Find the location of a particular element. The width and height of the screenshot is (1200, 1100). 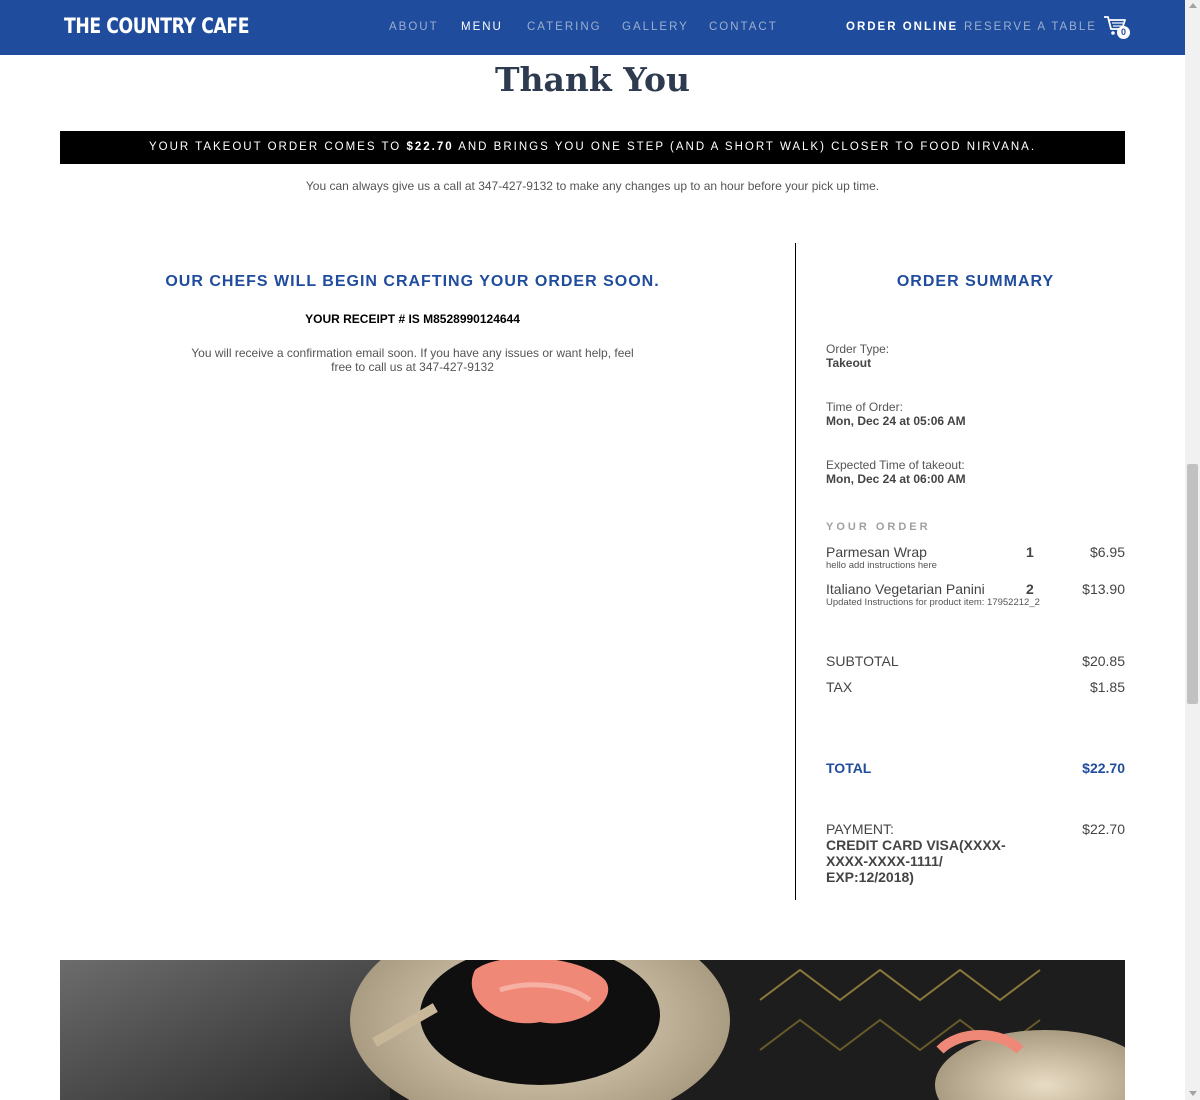

expected-time-label: Expected Time of takeout: is located at coordinates (895, 465).